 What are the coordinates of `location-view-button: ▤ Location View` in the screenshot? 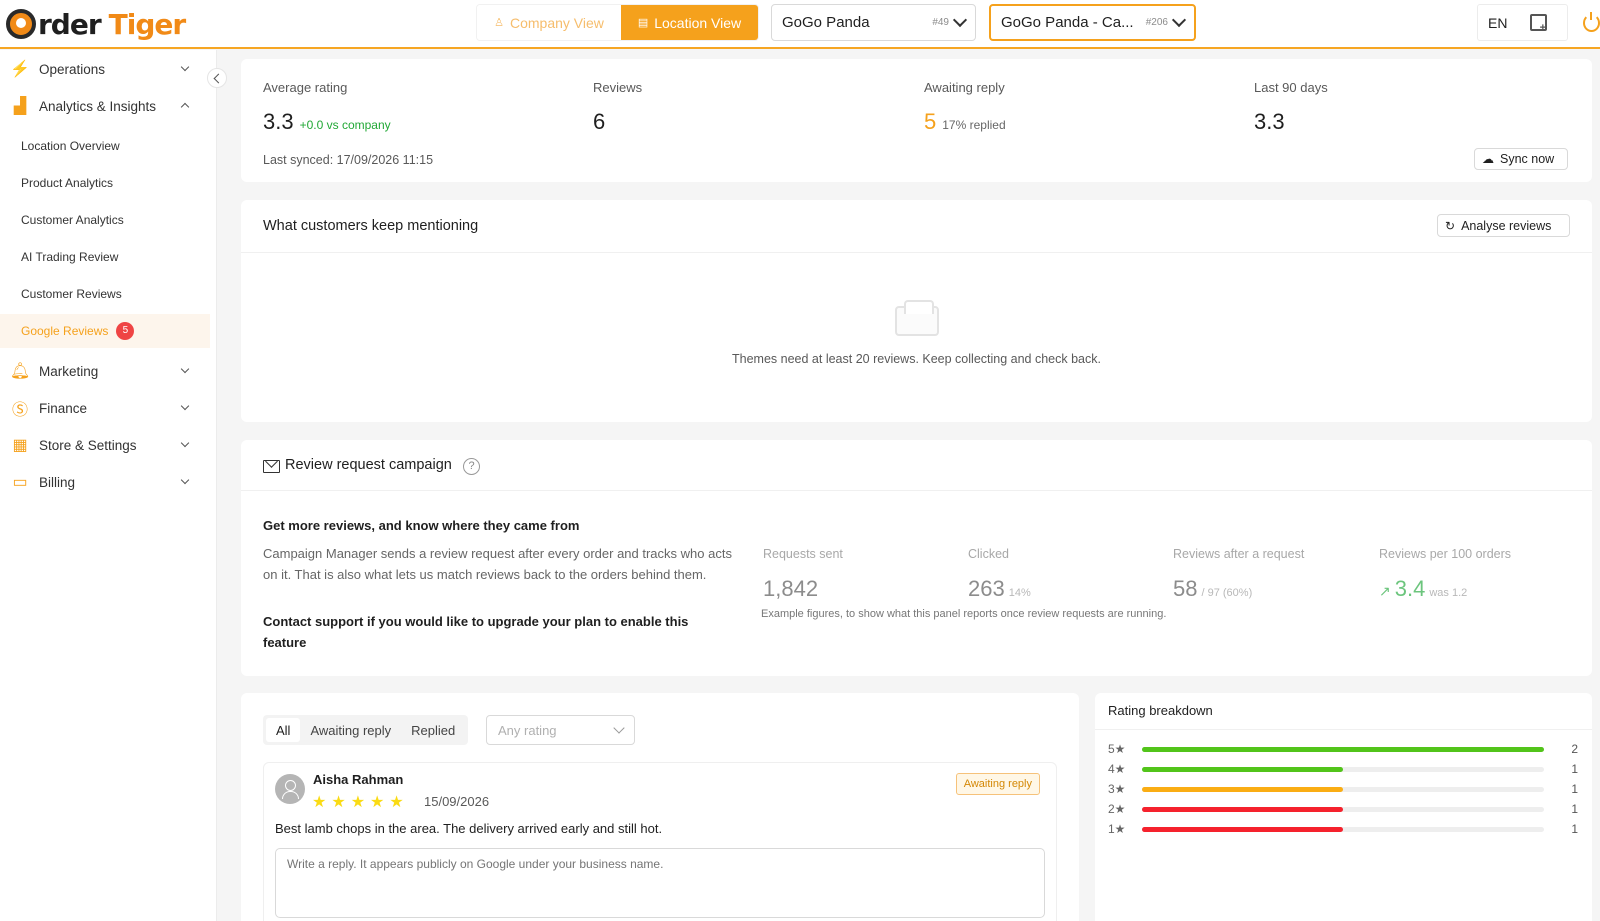 It's located at (689, 22).